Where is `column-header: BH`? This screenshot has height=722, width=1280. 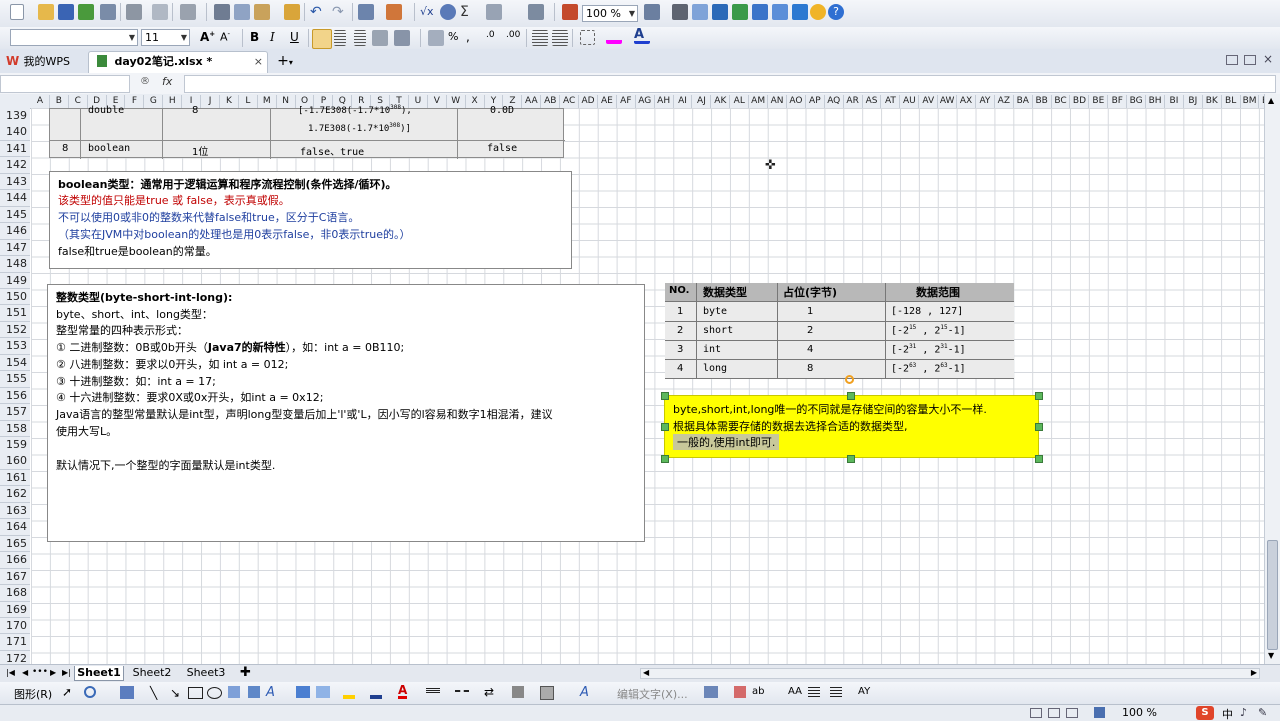
column-header: BH is located at coordinates (1155, 101).